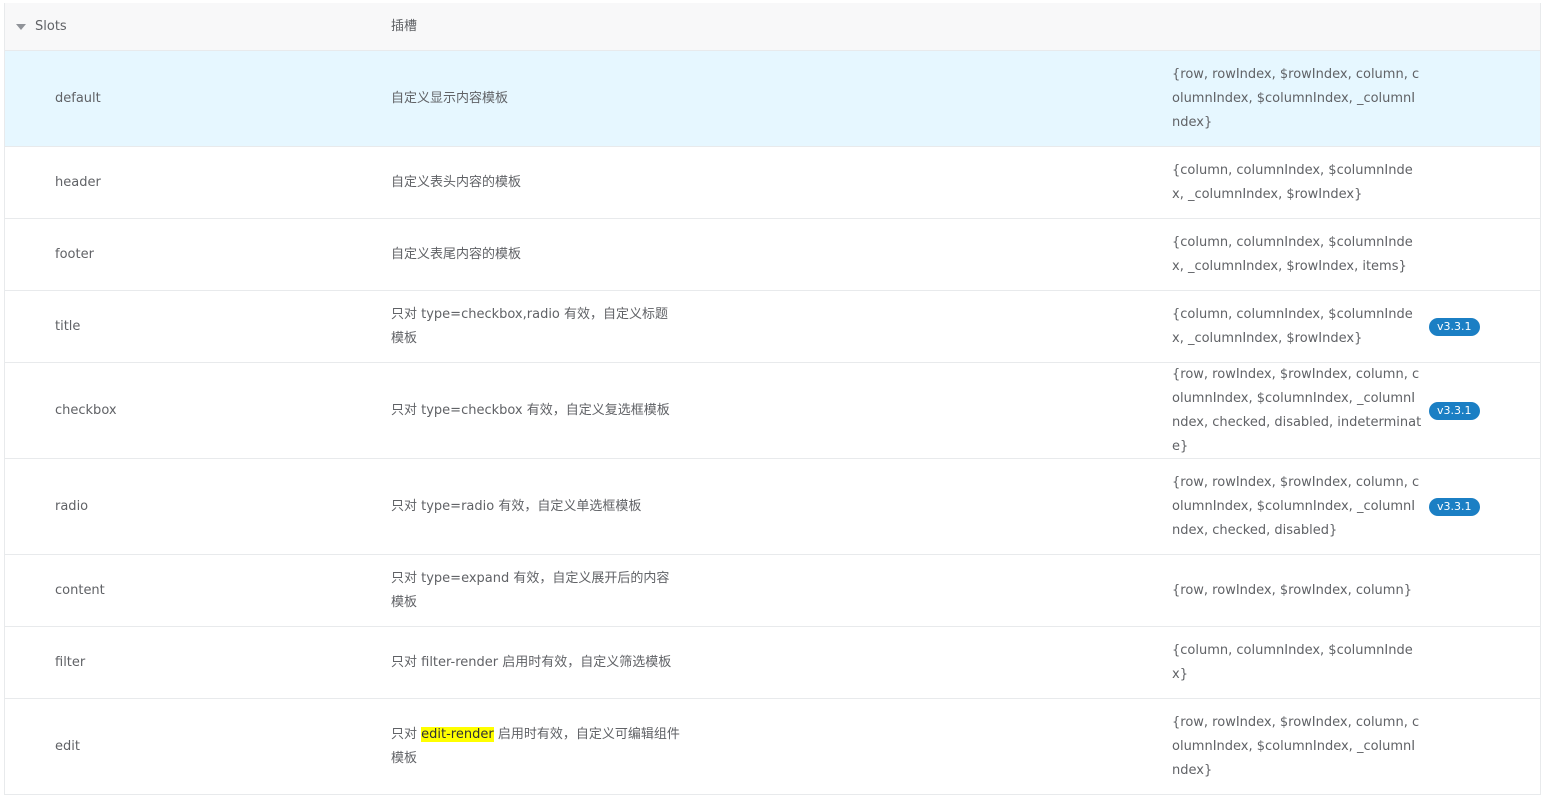 This screenshot has height=795, width=1541. I want to click on slot-desc: 只对 edit-render 启用时有效，自定义可编辑组件模板, so click(536, 746).